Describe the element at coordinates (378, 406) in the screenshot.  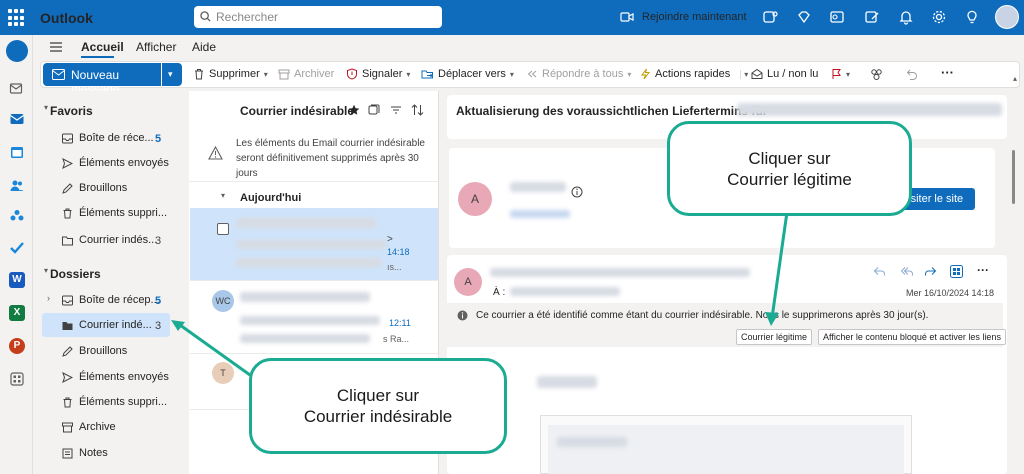
I see `callout-junk-folder: Cliquer sur Courrier indésirable` at that location.